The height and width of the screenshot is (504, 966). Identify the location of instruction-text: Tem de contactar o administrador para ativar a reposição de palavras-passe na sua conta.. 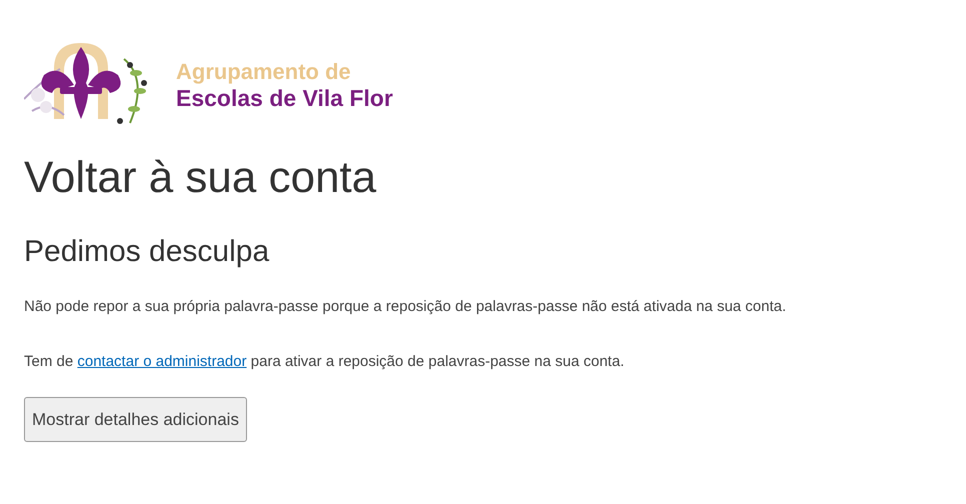
(325, 362).